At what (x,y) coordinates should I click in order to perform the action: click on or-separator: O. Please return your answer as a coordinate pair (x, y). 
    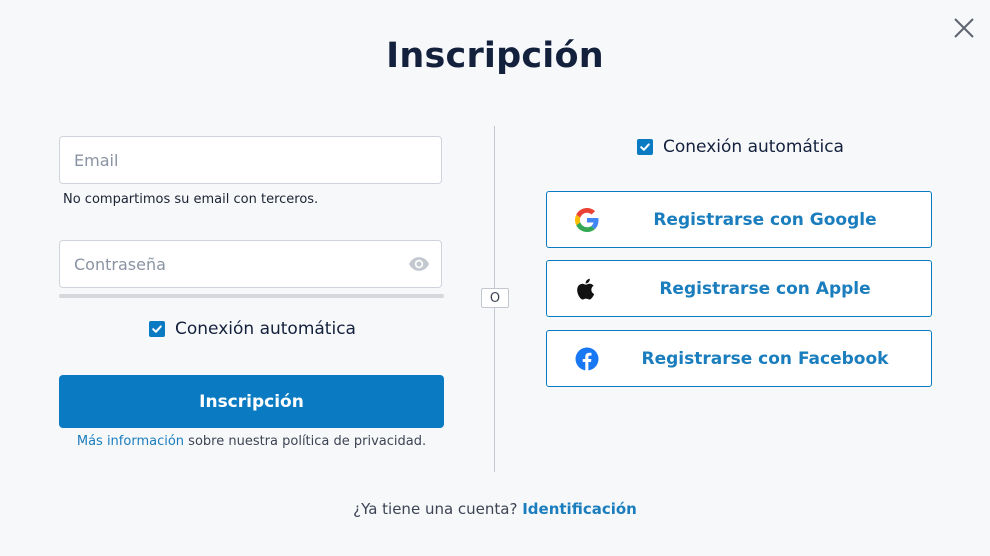
    Looking at the image, I should click on (495, 298).